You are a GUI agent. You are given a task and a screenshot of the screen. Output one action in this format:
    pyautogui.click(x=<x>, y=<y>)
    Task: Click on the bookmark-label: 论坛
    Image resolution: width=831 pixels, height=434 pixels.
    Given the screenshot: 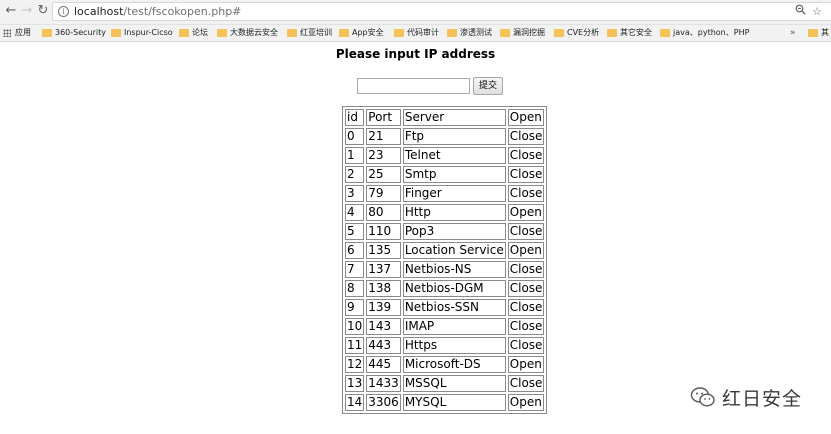 What is the action you would take?
    pyautogui.click(x=200, y=32)
    